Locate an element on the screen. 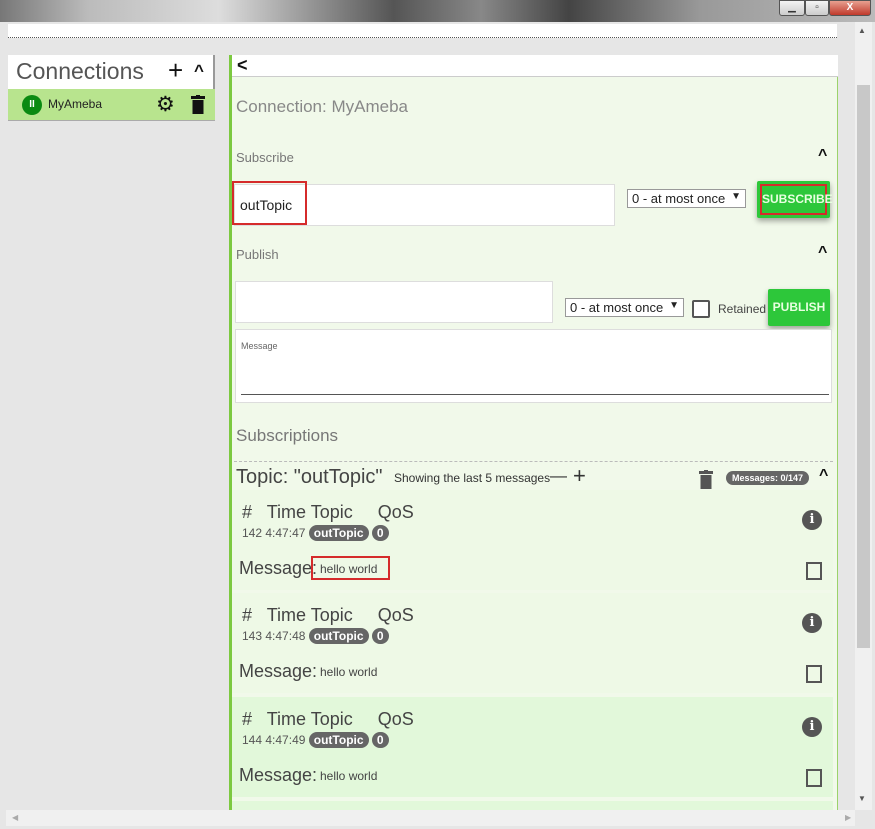 The image size is (875, 829). subscribe-topic-value: outTopic is located at coordinates (266, 205).